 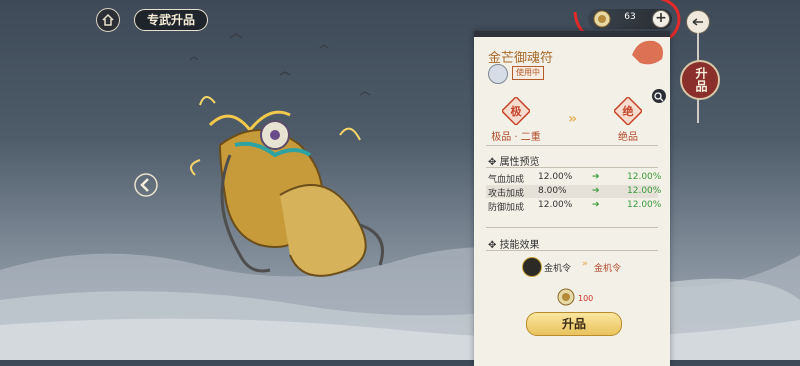 I want to click on left-arrow-icon, so click(x=146, y=185).